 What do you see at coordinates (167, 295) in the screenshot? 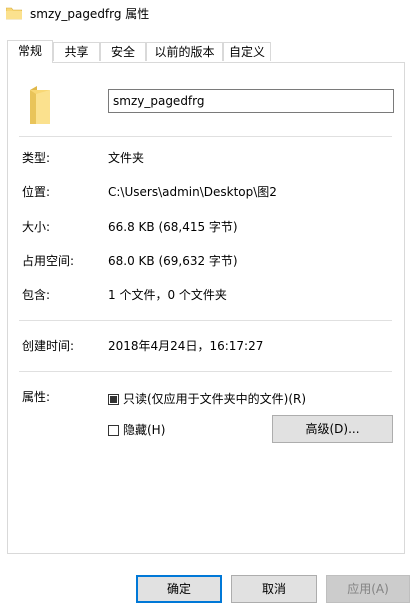
I see `contains-value: 1 个文件，0 个文件夹` at bounding box center [167, 295].